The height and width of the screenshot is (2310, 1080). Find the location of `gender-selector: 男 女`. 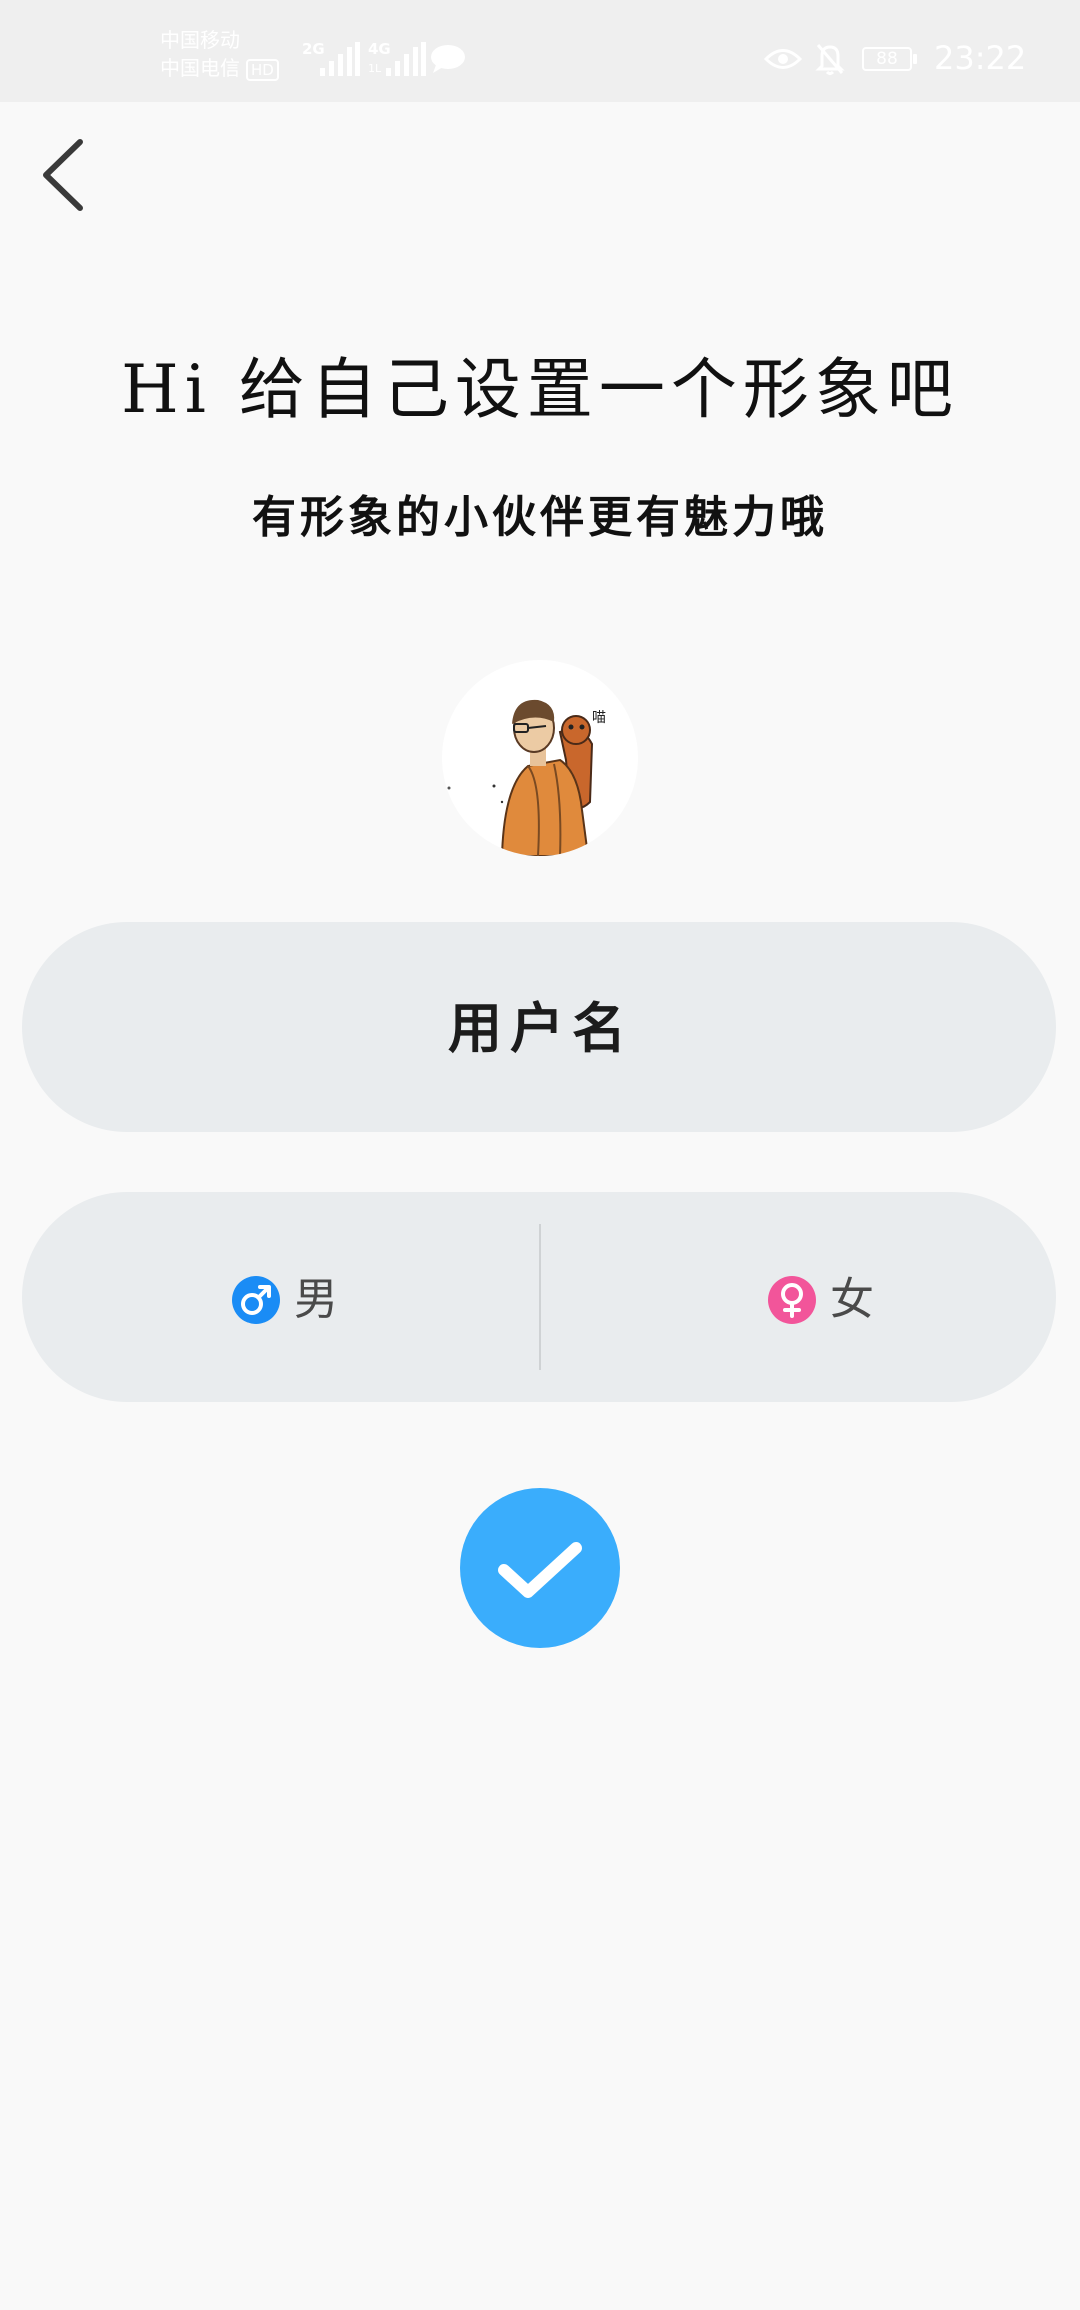

gender-selector: 男 女 is located at coordinates (539, 1297).